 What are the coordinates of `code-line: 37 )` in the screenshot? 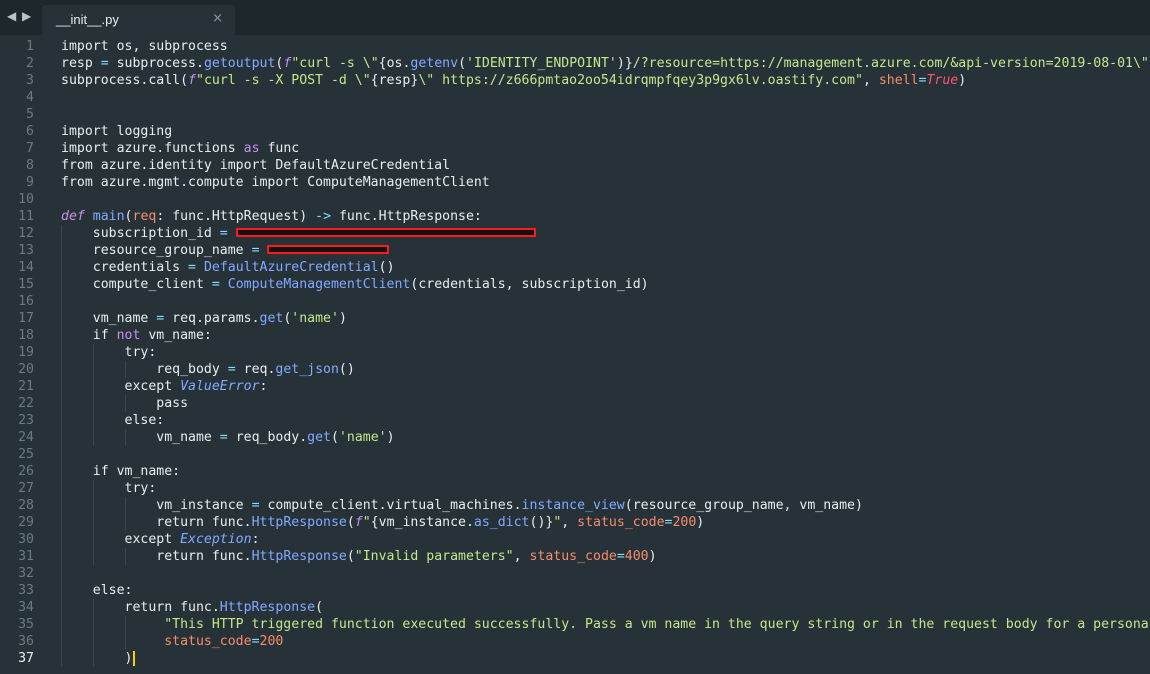 It's located at (575, 658).